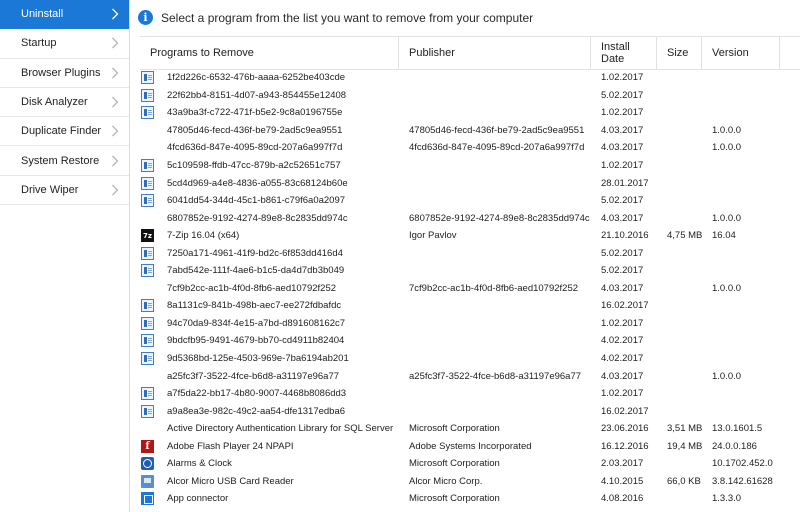 The height and width of the screenshot is (512, 800). I want to click on program-version: 24.0.0.186, so click(734, 446).